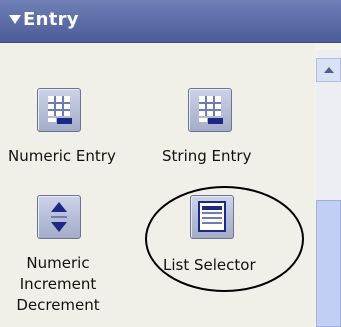 The height and width of the screenshot is (327, 341). I want to click on scroll-up-button, so click(328, 70).